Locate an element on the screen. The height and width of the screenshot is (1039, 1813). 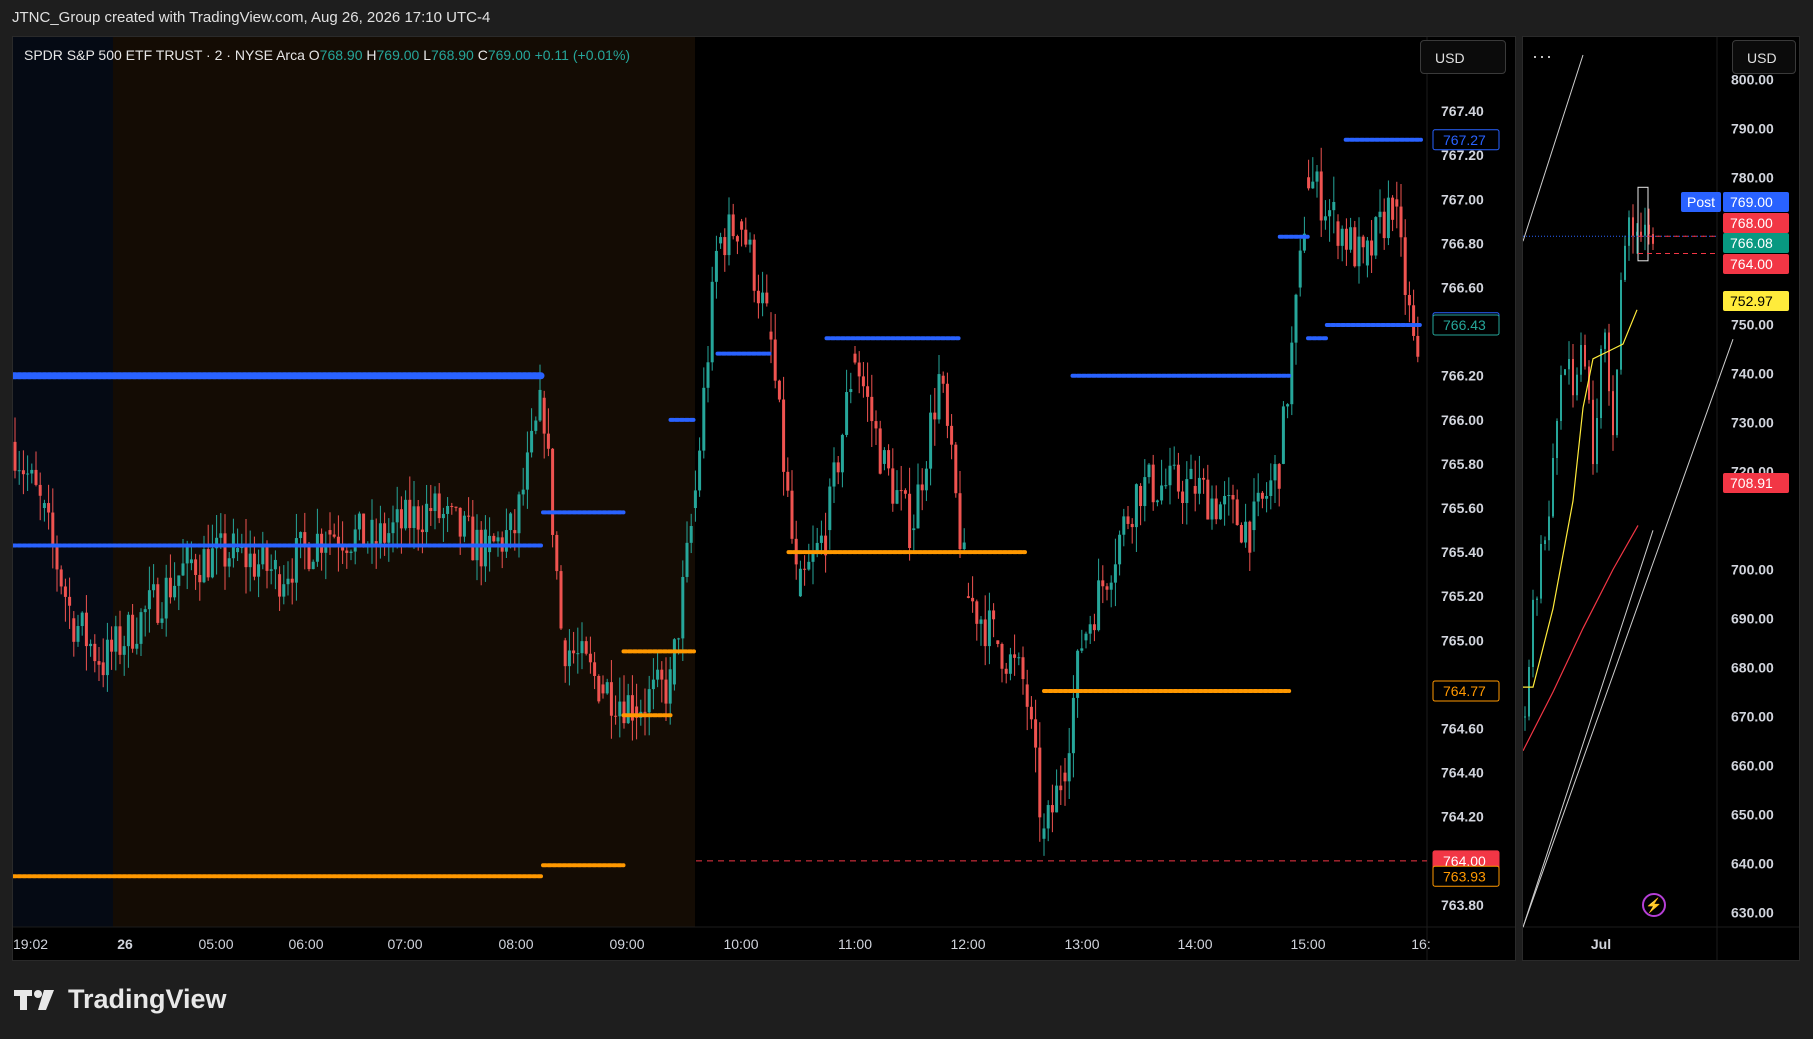
tradingview-brand: TradingView is located at coordinates (120, 999).